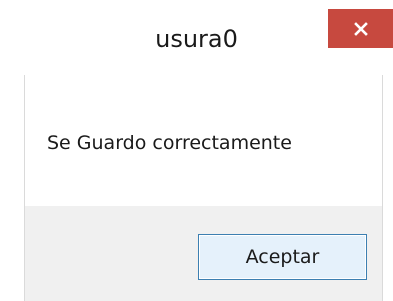  Describe the element at coordinates (388, 188) in the screenshot. I see `window-frame-right` at that location.